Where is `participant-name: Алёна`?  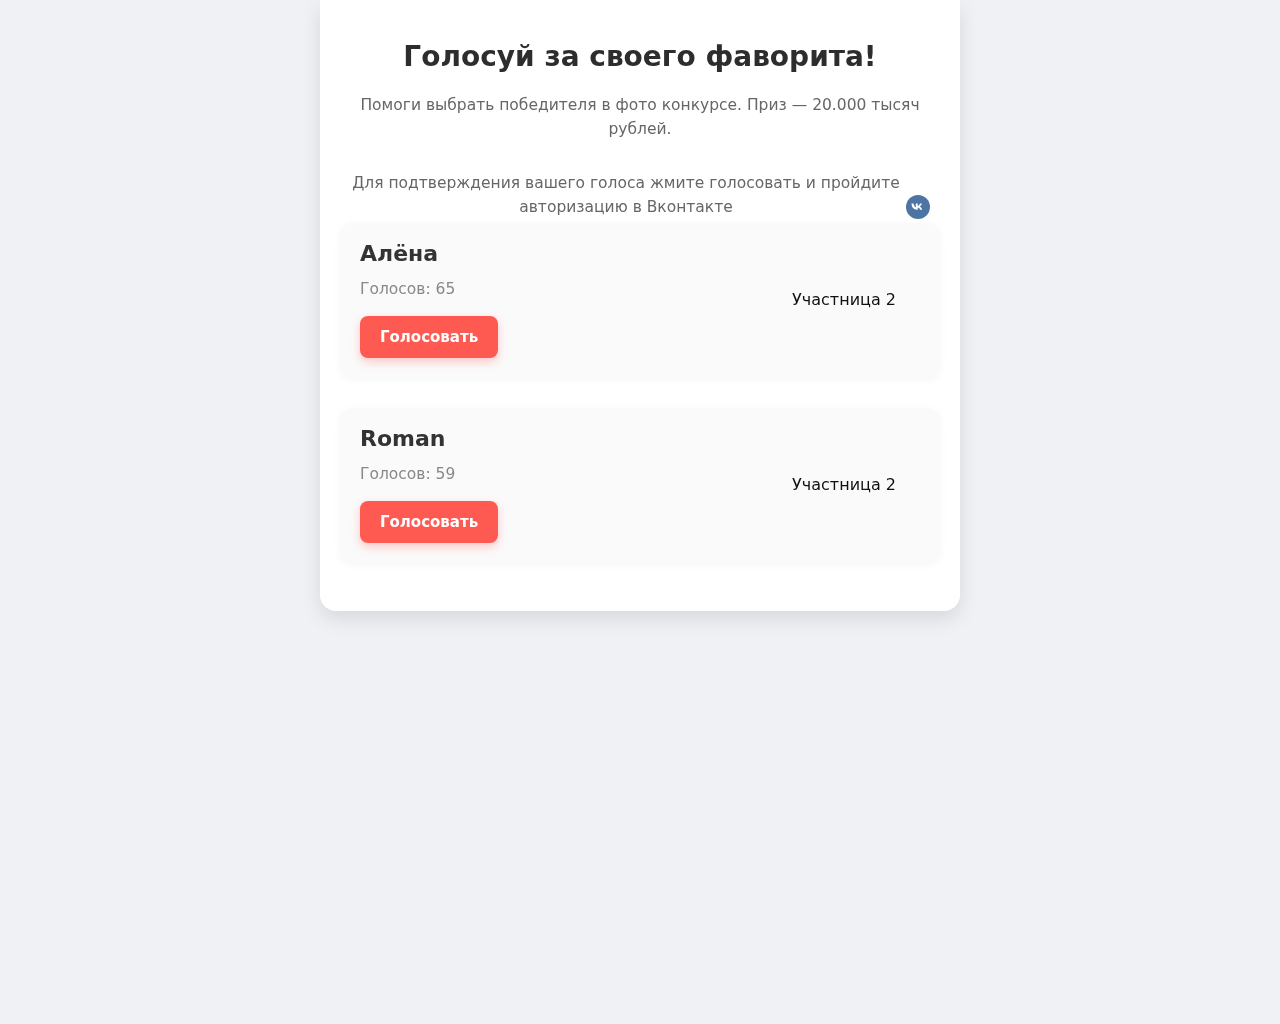 participant-name: Алёна is located at coordinates (400, 253).